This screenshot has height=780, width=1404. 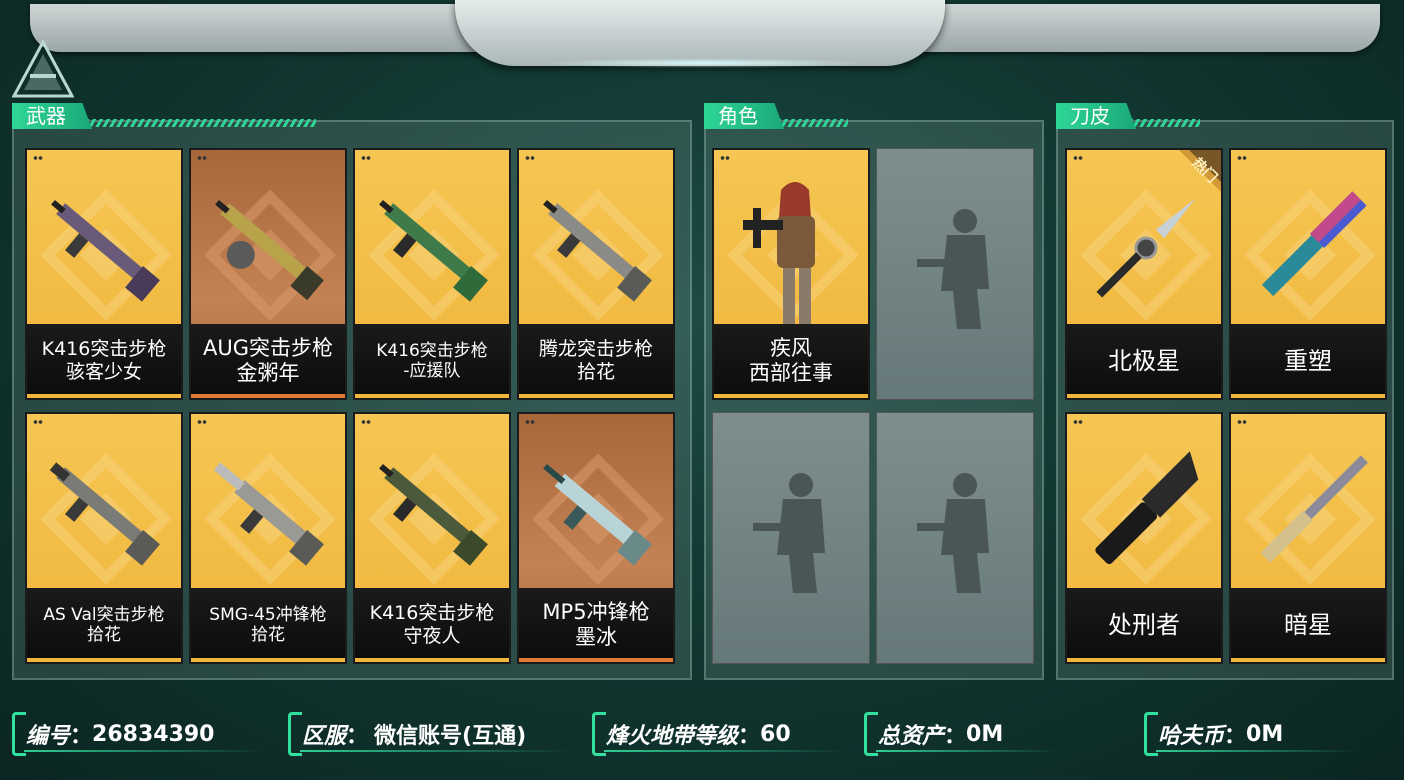 What do you see at coordinates (432, 371) in the screenshot?
I see `weapon-skin: -应援队` at bounding box center [432, 371].